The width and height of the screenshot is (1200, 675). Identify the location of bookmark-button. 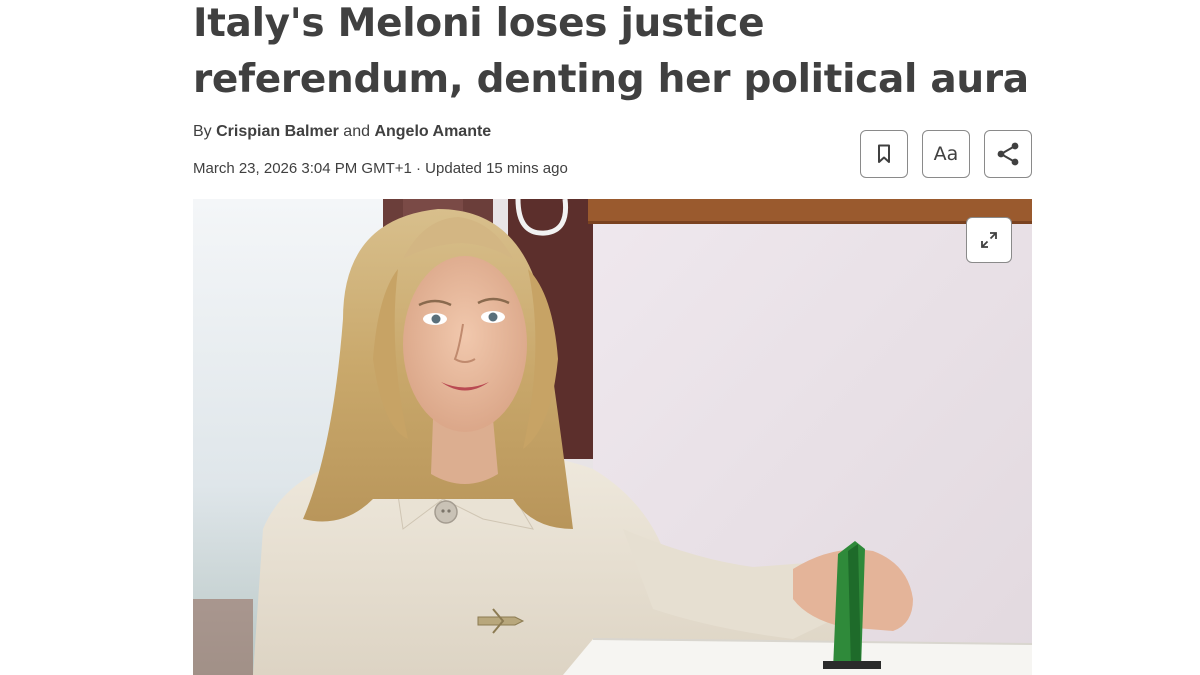
(884, 154).